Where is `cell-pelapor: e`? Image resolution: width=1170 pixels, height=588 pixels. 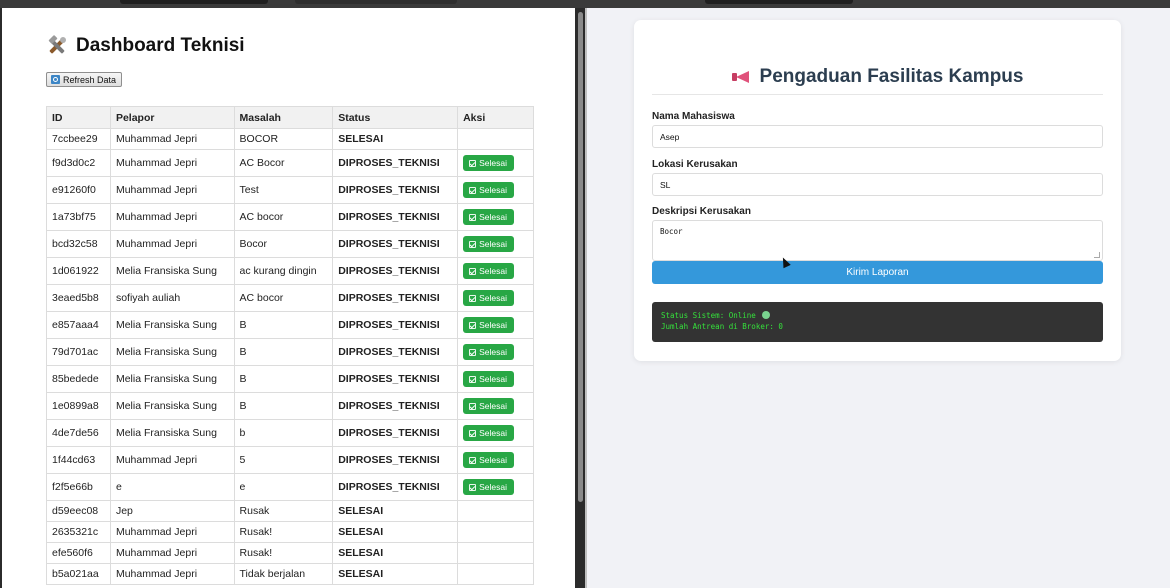
cell-pelapor: e is located at coordinates (172, 487).